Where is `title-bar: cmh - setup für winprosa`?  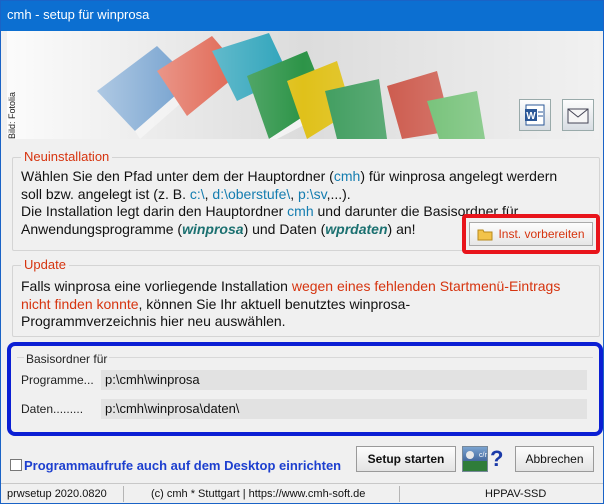
title-bar: cmh - setup für winprosa is located at coordinates (302, 16).